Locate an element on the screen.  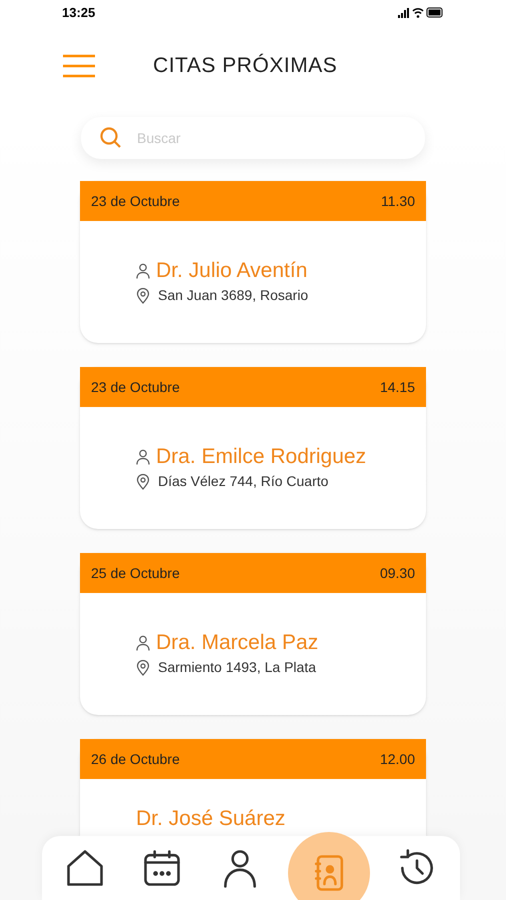
status-icons is located at coordinates (421, 12).